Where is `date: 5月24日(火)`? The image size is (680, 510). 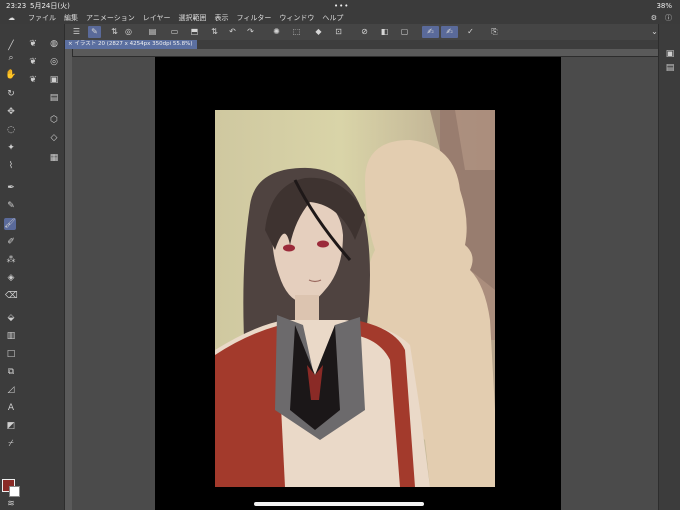 date: 5月24日(火) is located at coordinates (50, 6).